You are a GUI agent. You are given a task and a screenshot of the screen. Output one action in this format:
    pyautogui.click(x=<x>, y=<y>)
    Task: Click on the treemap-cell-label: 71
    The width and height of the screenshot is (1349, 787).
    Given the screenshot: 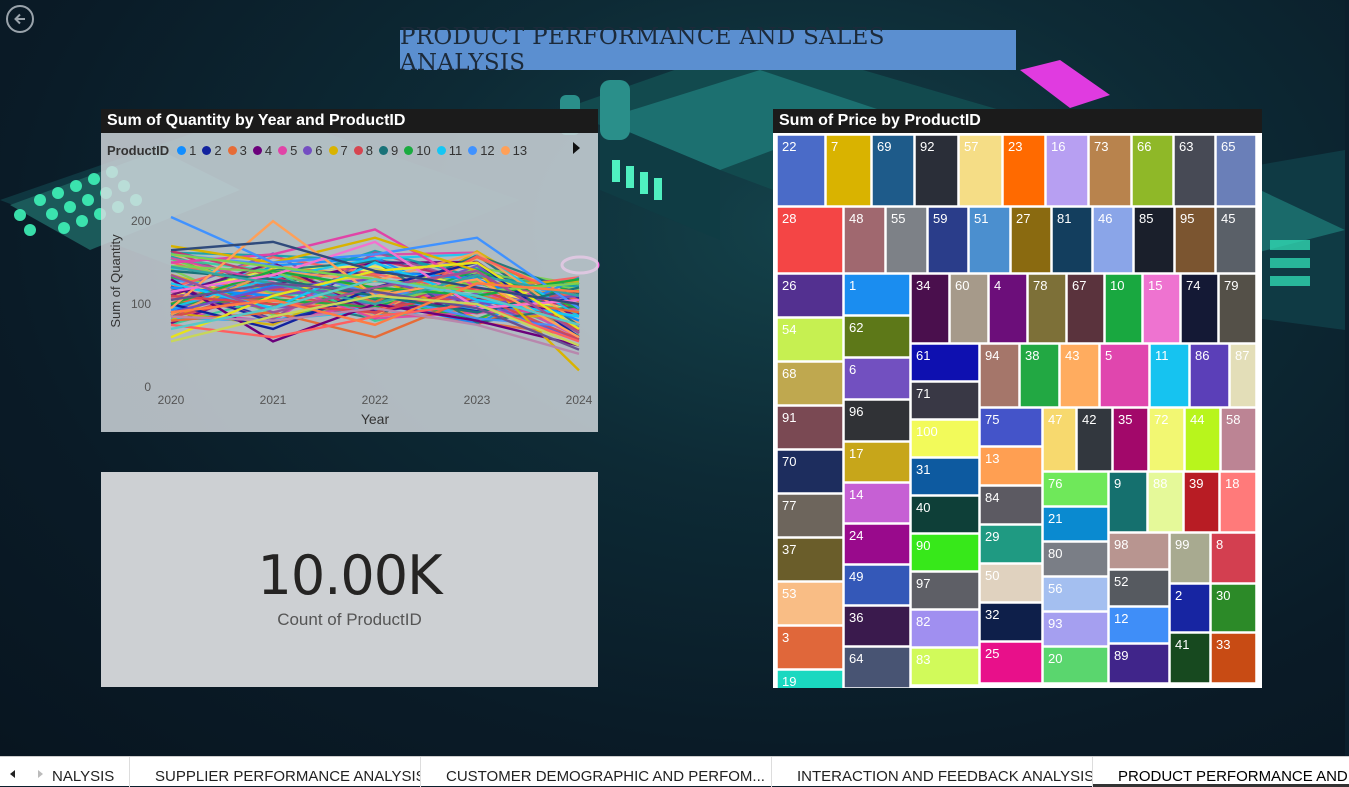 What is the action you would take?
    pyautogui.click(x=923, y=393)
    